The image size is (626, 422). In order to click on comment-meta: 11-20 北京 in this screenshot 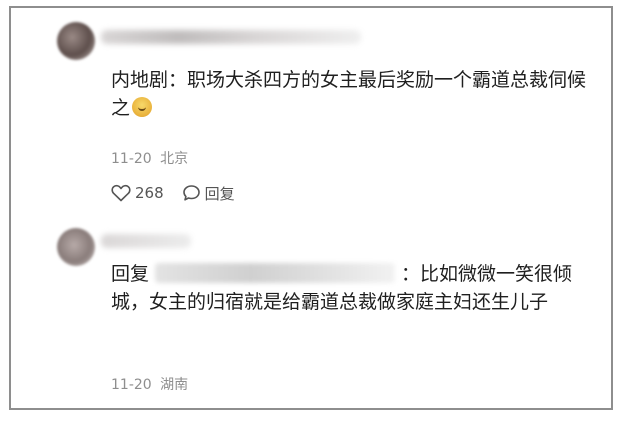, I will do `click(149, 158)`.